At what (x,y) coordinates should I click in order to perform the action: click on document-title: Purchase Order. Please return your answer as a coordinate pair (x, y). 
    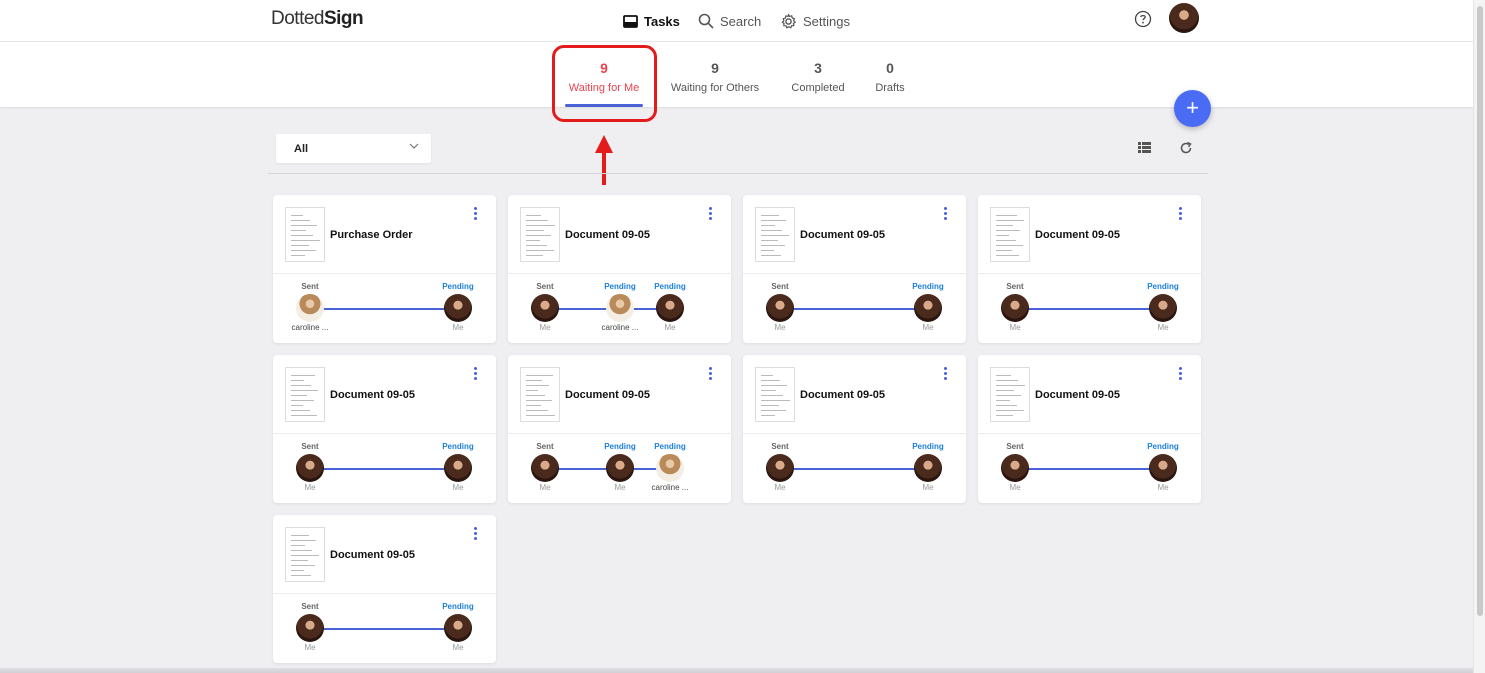
    Looking at the image, I should click on (371, 235).